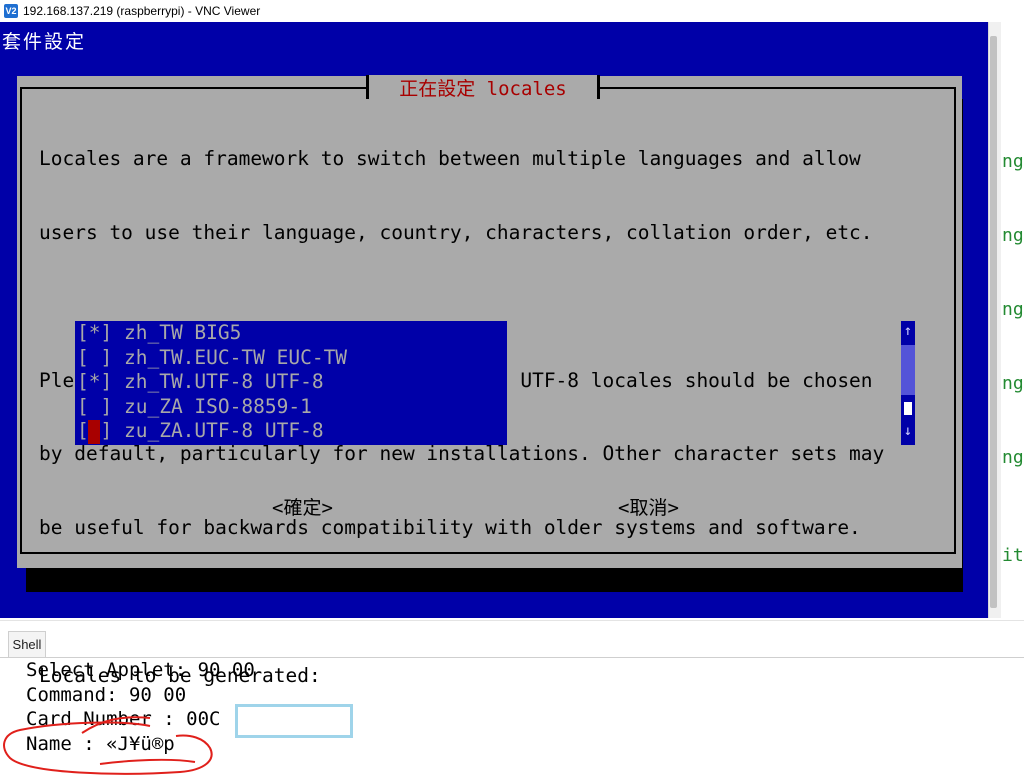  I want to click on locale-name: zh_TW BIG5, so click(182, 332).